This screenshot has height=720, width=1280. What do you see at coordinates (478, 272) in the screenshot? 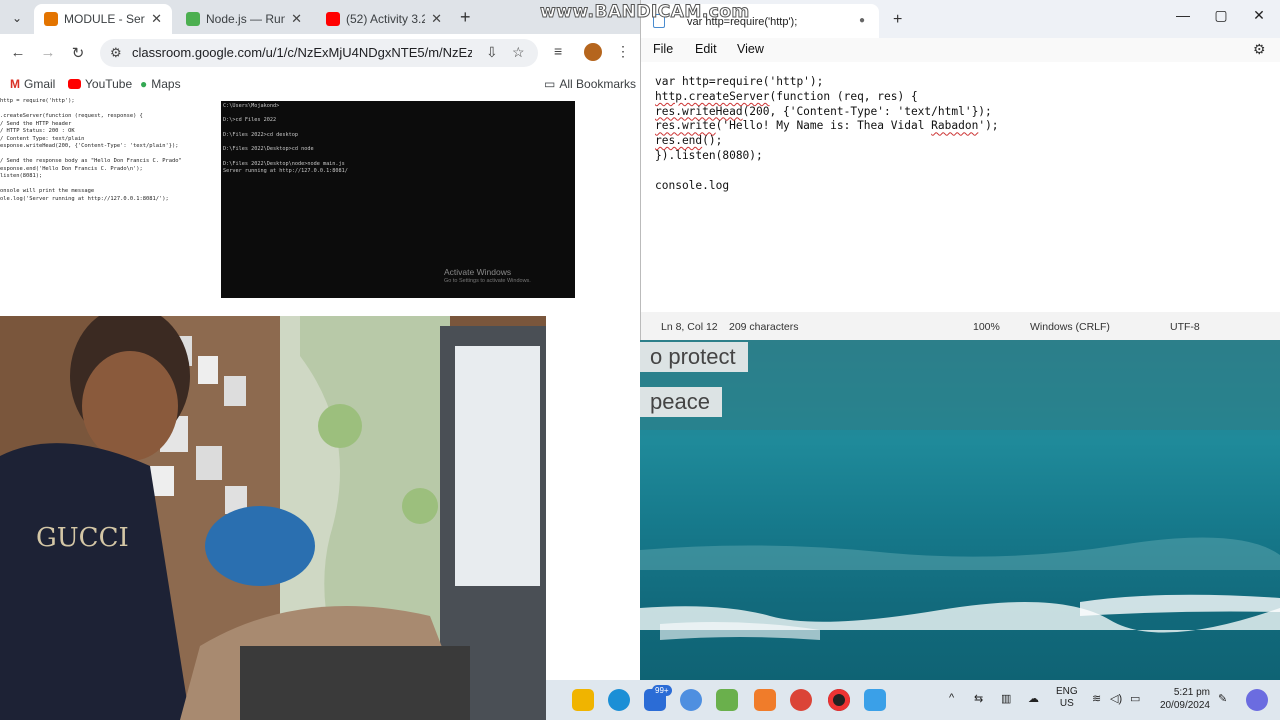
I see `activate-windows-title: Activate Windows` at bounding box center [478, 272].